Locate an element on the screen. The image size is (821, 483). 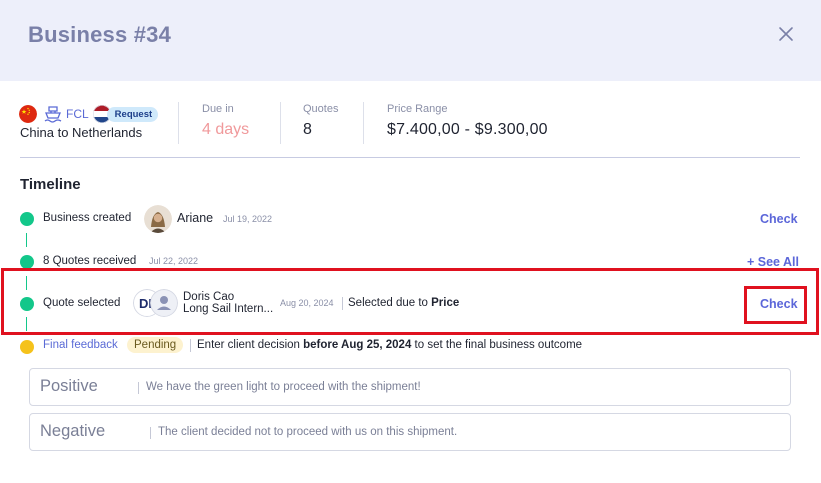
section-divider is located at coordinates (410, 157).